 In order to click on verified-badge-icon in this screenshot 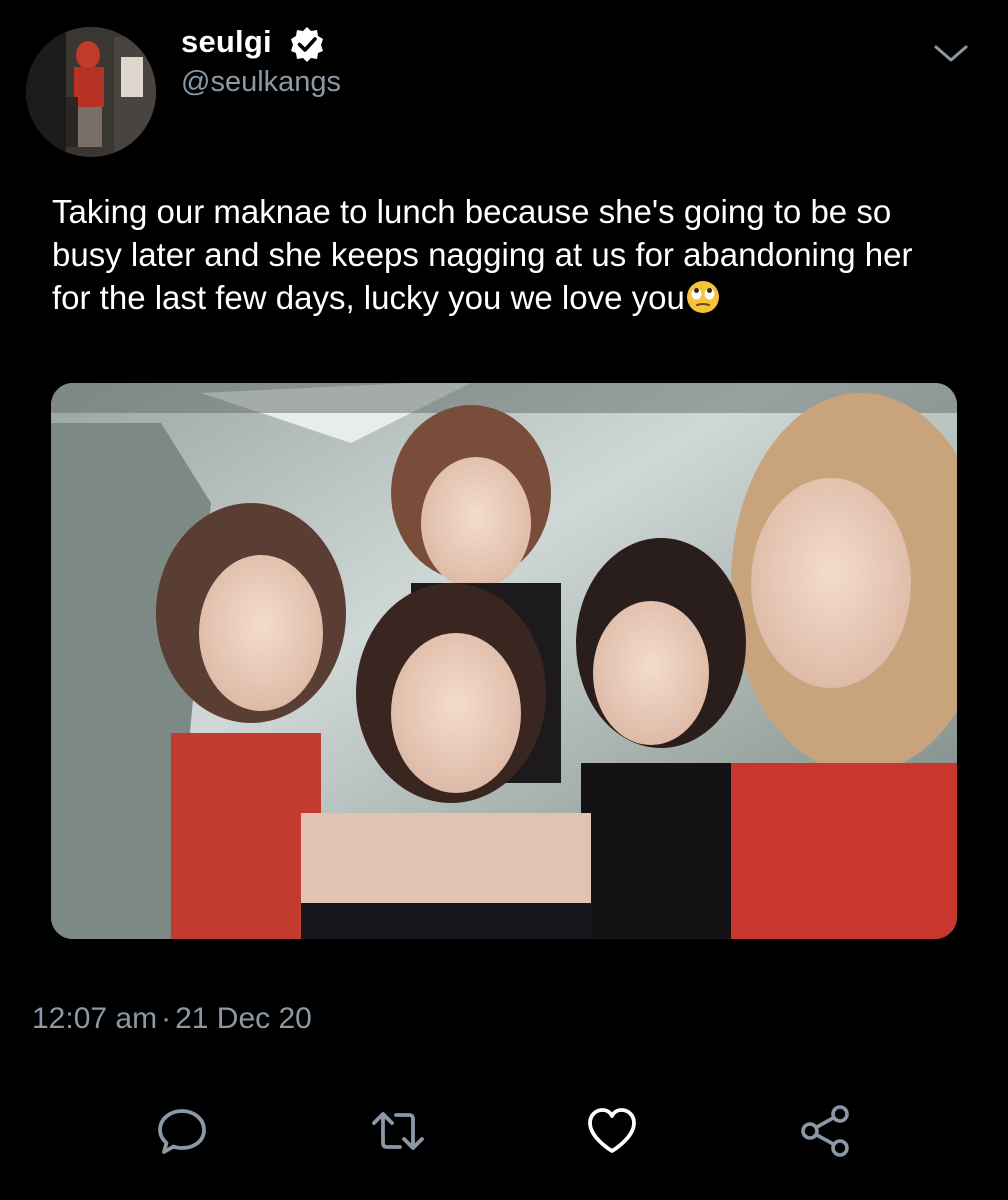, I will do `click(307, 44)`.